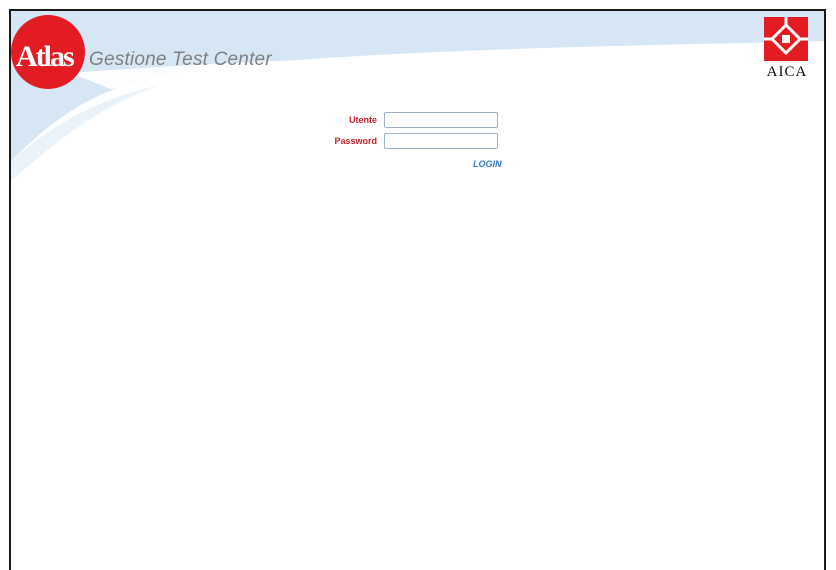 This screenshot has width=836, height=570. I want to click on user-row: Utente, so click(406, 121).